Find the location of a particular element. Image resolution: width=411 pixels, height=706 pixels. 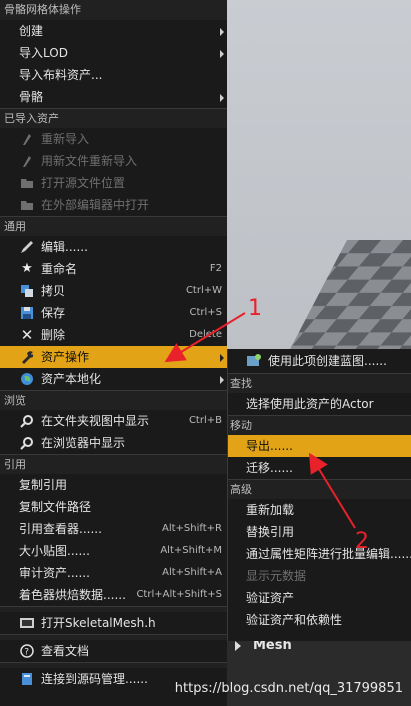

menu-item-label: 重新加载 is located at coordinates (270, 510).